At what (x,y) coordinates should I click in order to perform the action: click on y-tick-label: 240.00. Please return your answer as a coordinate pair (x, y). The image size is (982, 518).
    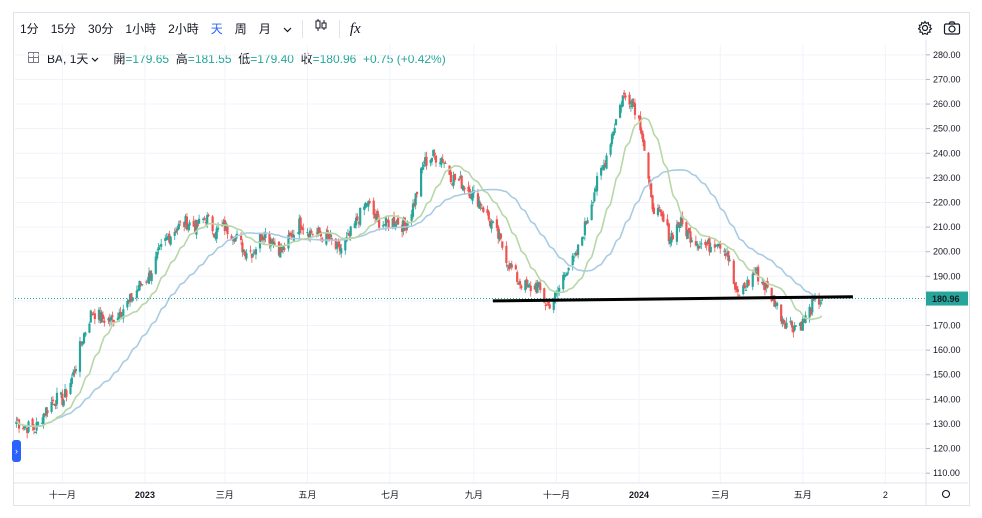
    Looking at the image, I should click on (947, 153).